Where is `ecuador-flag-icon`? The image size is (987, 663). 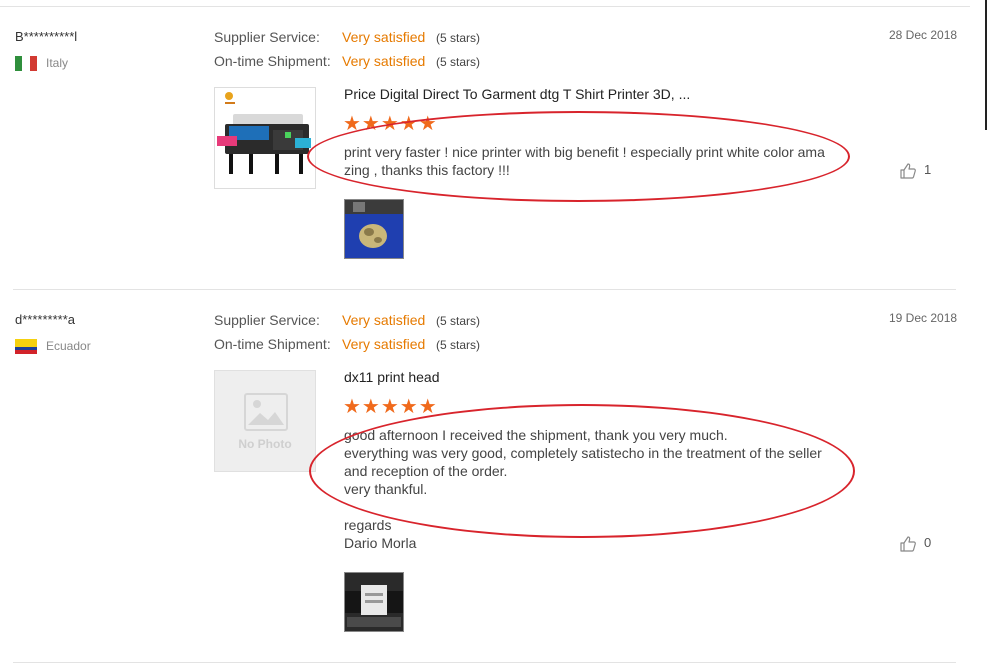
ecuador-flag-icon is located at coordinates (26, 346).